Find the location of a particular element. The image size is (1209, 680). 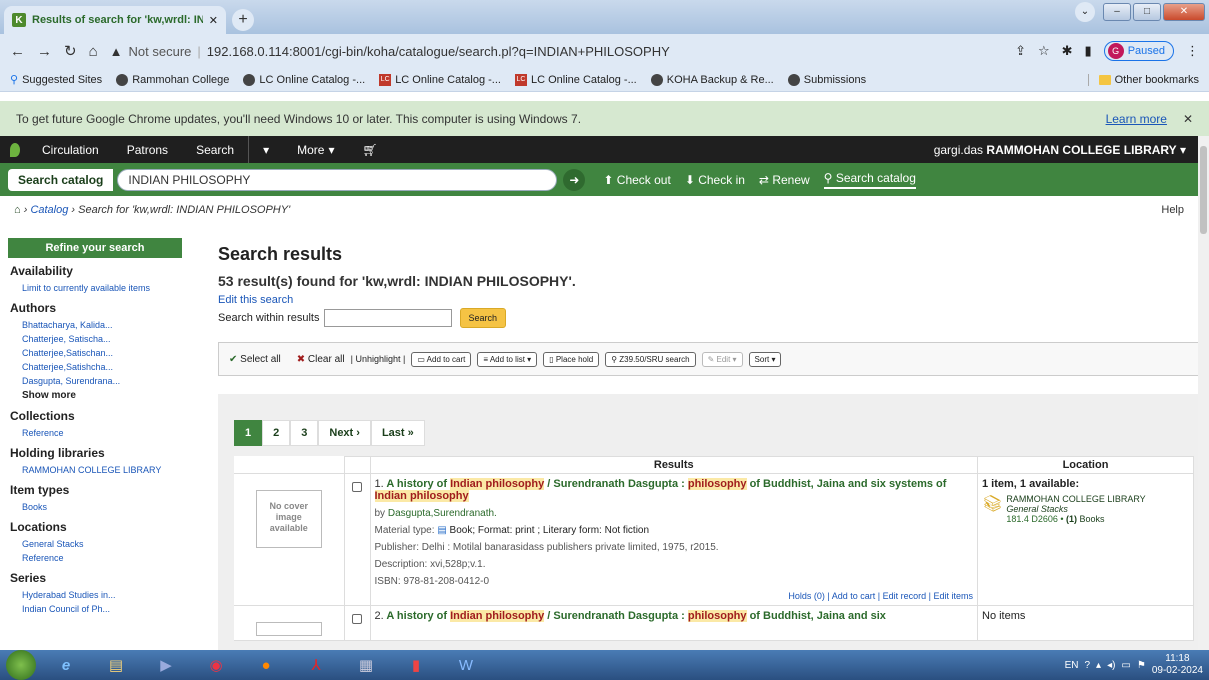

submit-search-arrow-icon: ➜ is located at coordinates (574, 179).